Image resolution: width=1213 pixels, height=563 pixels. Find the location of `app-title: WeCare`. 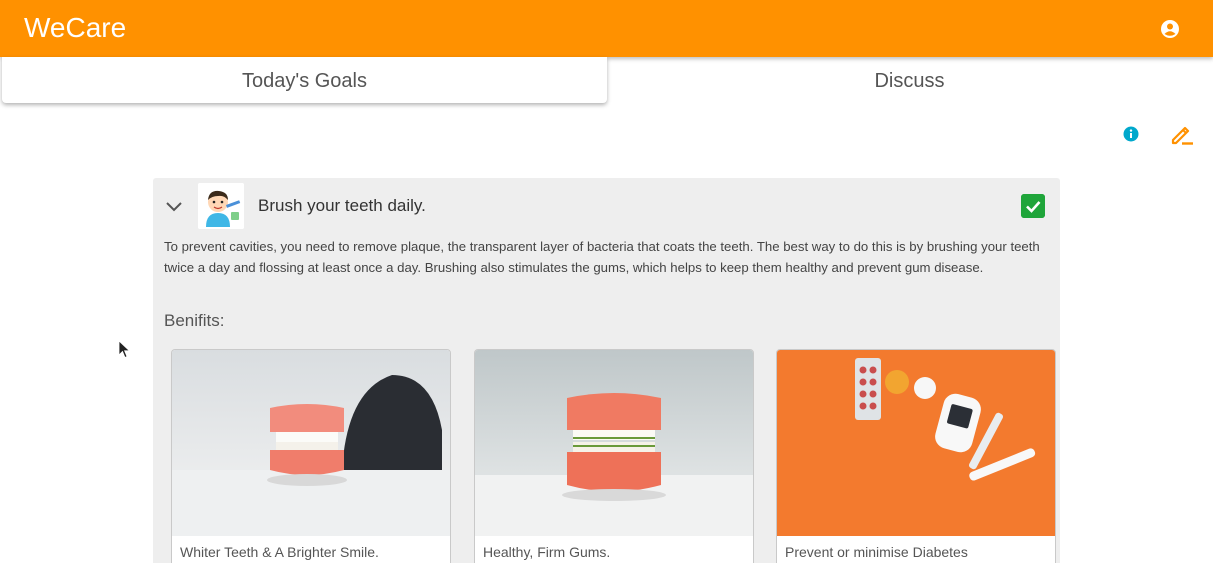

app-title: WeCare is located at coordinates (75, 27).